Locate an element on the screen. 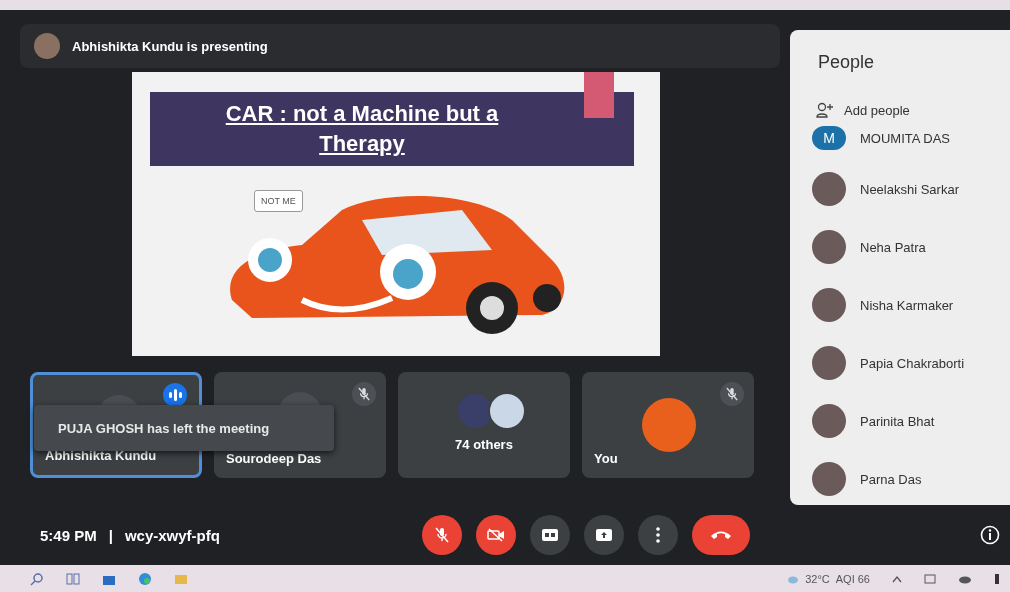 This screenshot has width=1010, height=592. notification-toast: PUJA GHOSH has left the meeting is located at coordinates (184, 428).